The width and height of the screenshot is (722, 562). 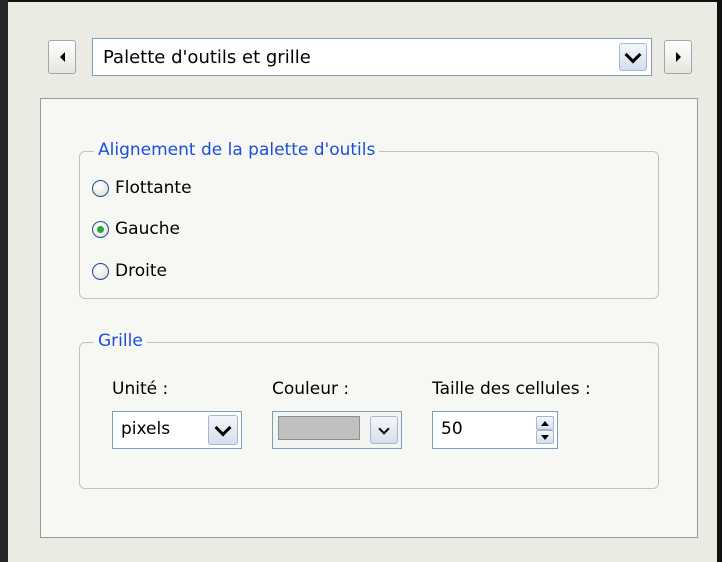 I want to click on triangle-up-icon, so click(x=545, y=423).